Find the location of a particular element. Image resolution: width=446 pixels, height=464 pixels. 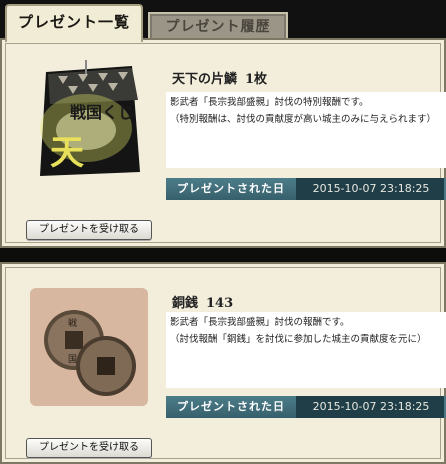

tab-bar: プレゼント一覧 プレゼント履歴 is located at coordinates (223, 21).